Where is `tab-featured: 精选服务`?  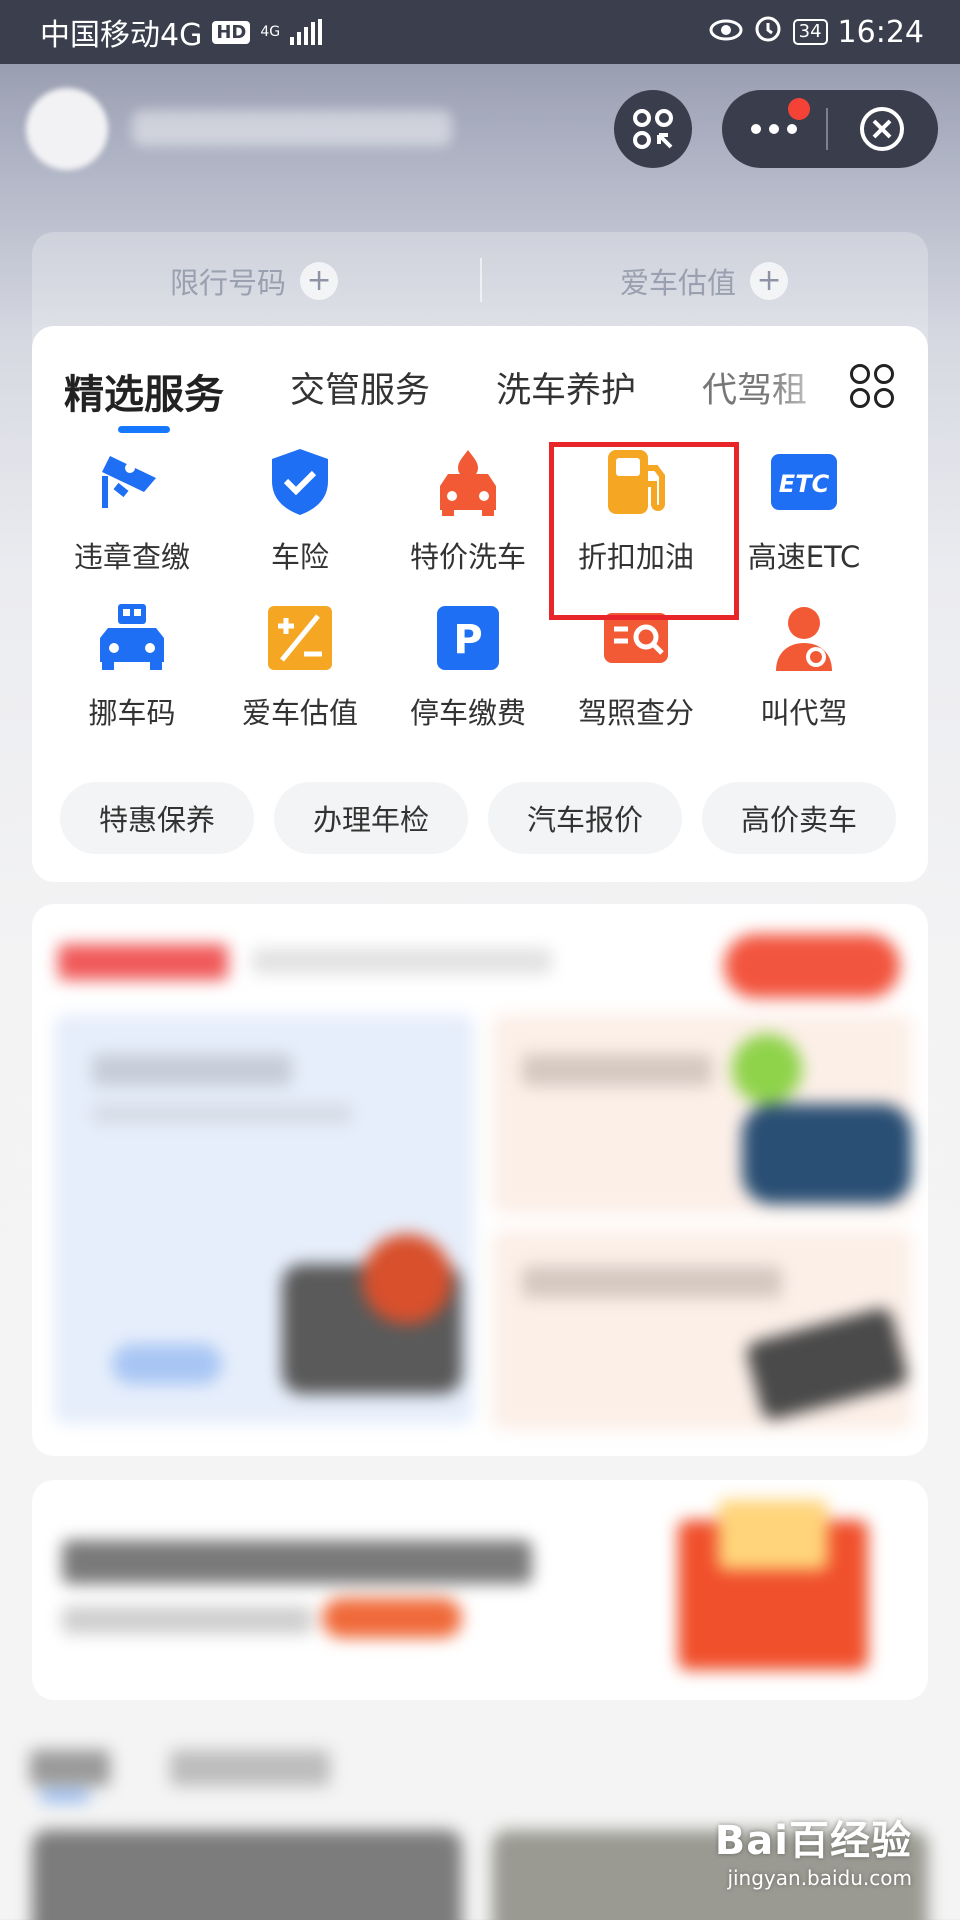
tab-featured: 精选服务 is located at coordinates (144, 397).